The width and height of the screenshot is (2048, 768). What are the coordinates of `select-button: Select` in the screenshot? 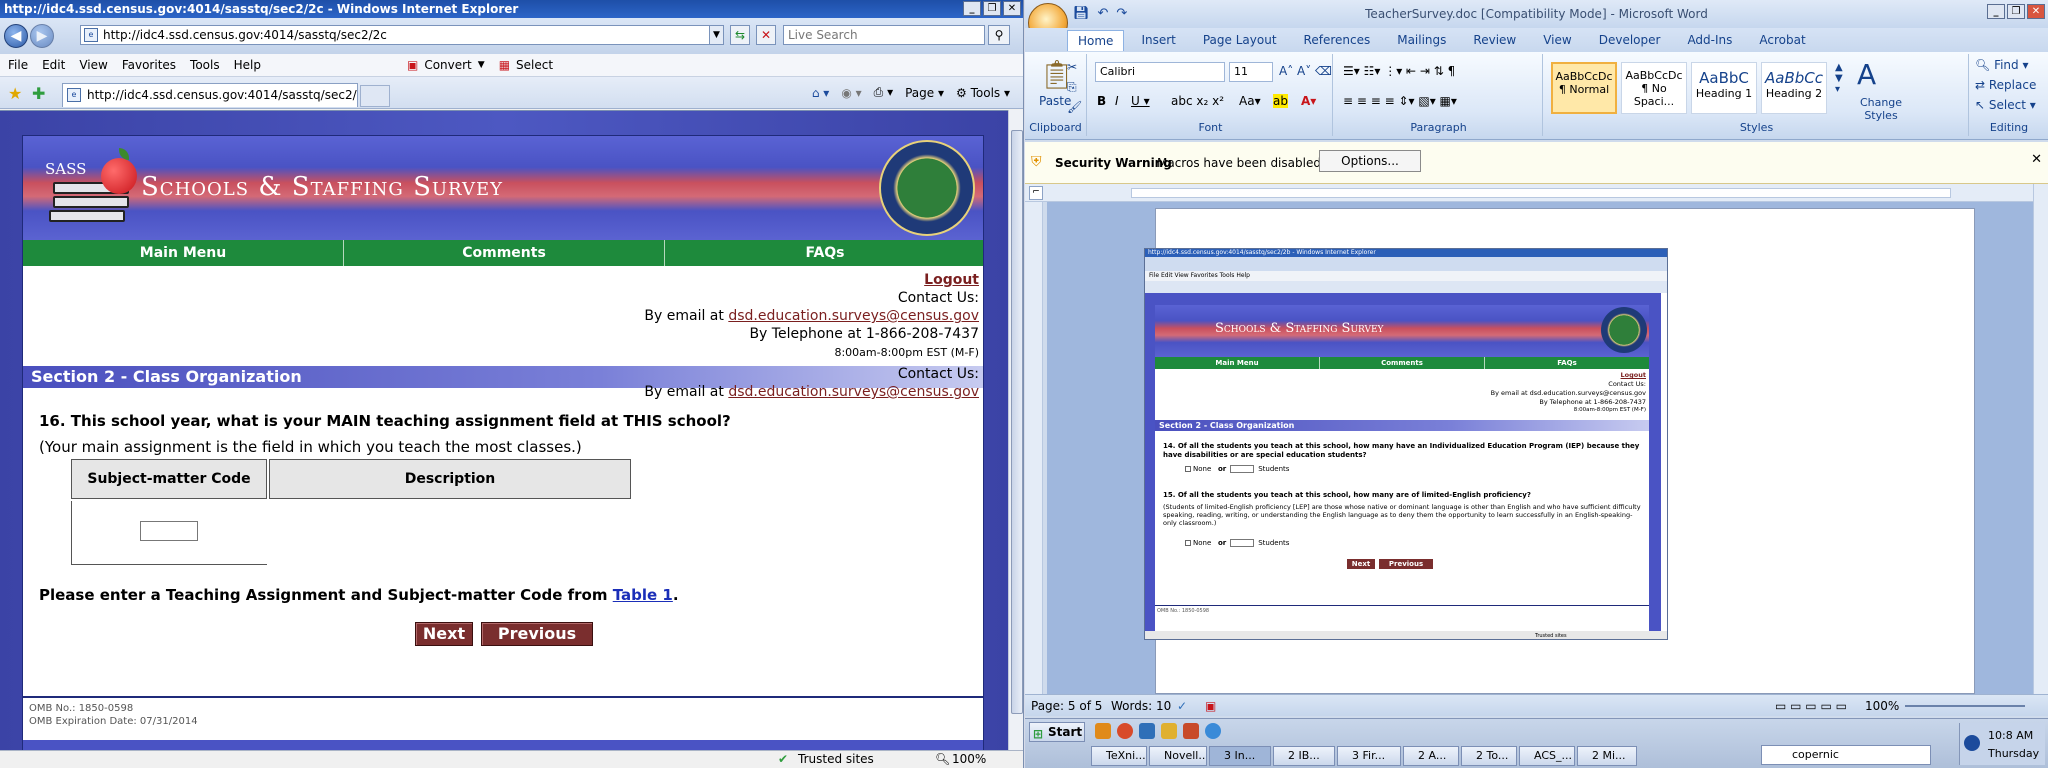 It's located at (534, 65).